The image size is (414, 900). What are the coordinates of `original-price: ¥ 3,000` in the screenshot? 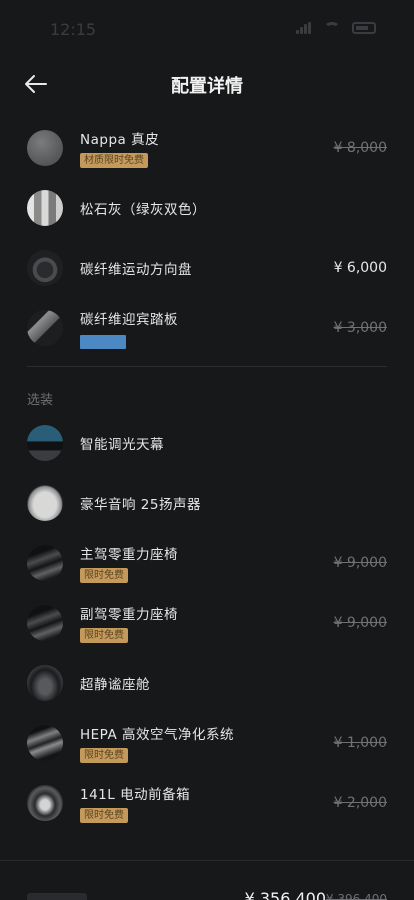 It's located at (360, 328).